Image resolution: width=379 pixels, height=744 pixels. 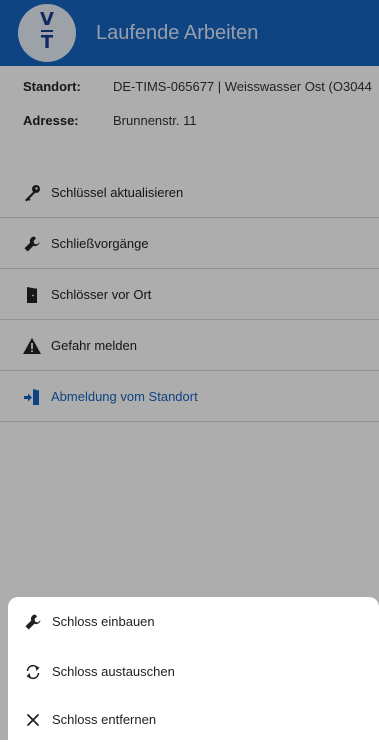 What do you see at coordinates (104, 719) in the screenshot?
I see `sheet-item-label: Schloss entfernen` at bounding box center [104, 719].